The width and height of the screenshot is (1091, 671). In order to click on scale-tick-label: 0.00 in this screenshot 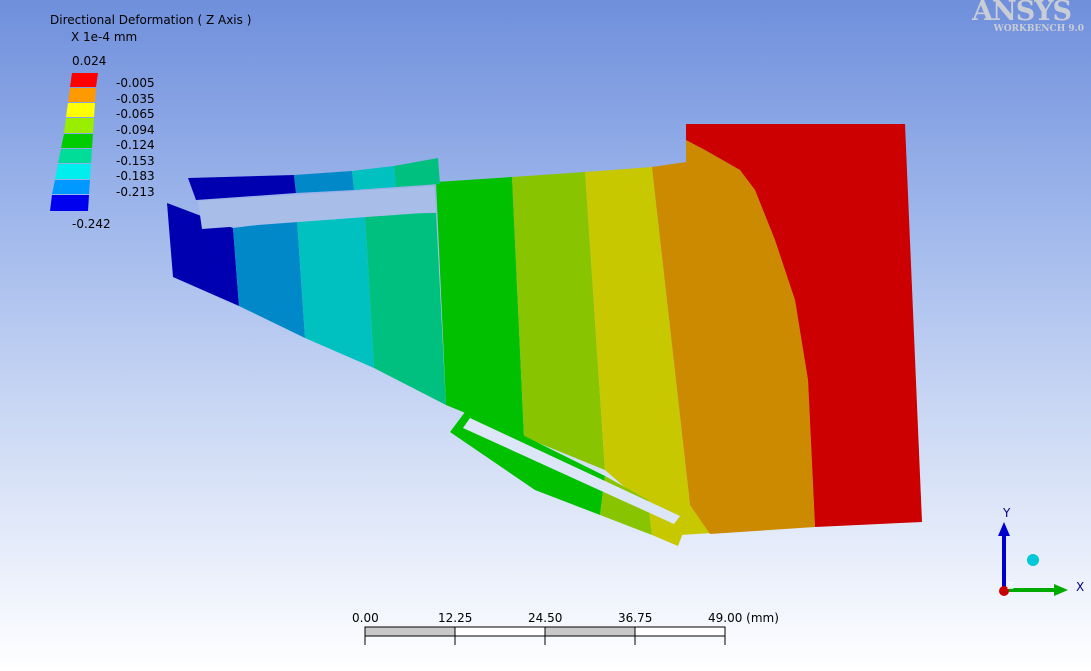, I will do `click(365, 618)`.